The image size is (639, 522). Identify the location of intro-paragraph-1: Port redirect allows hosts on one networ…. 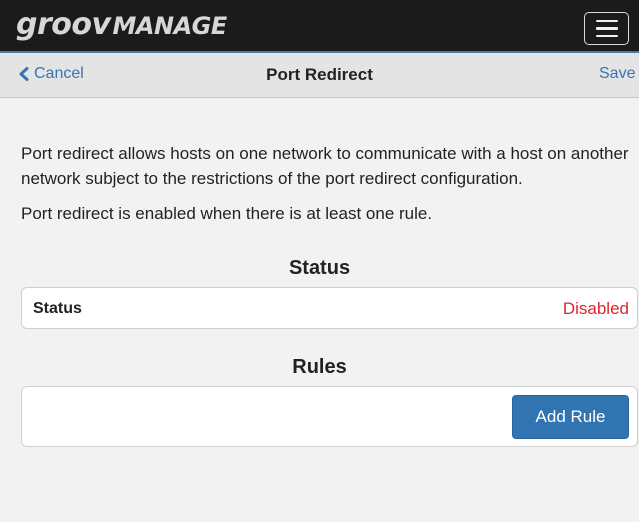
(325, 166).